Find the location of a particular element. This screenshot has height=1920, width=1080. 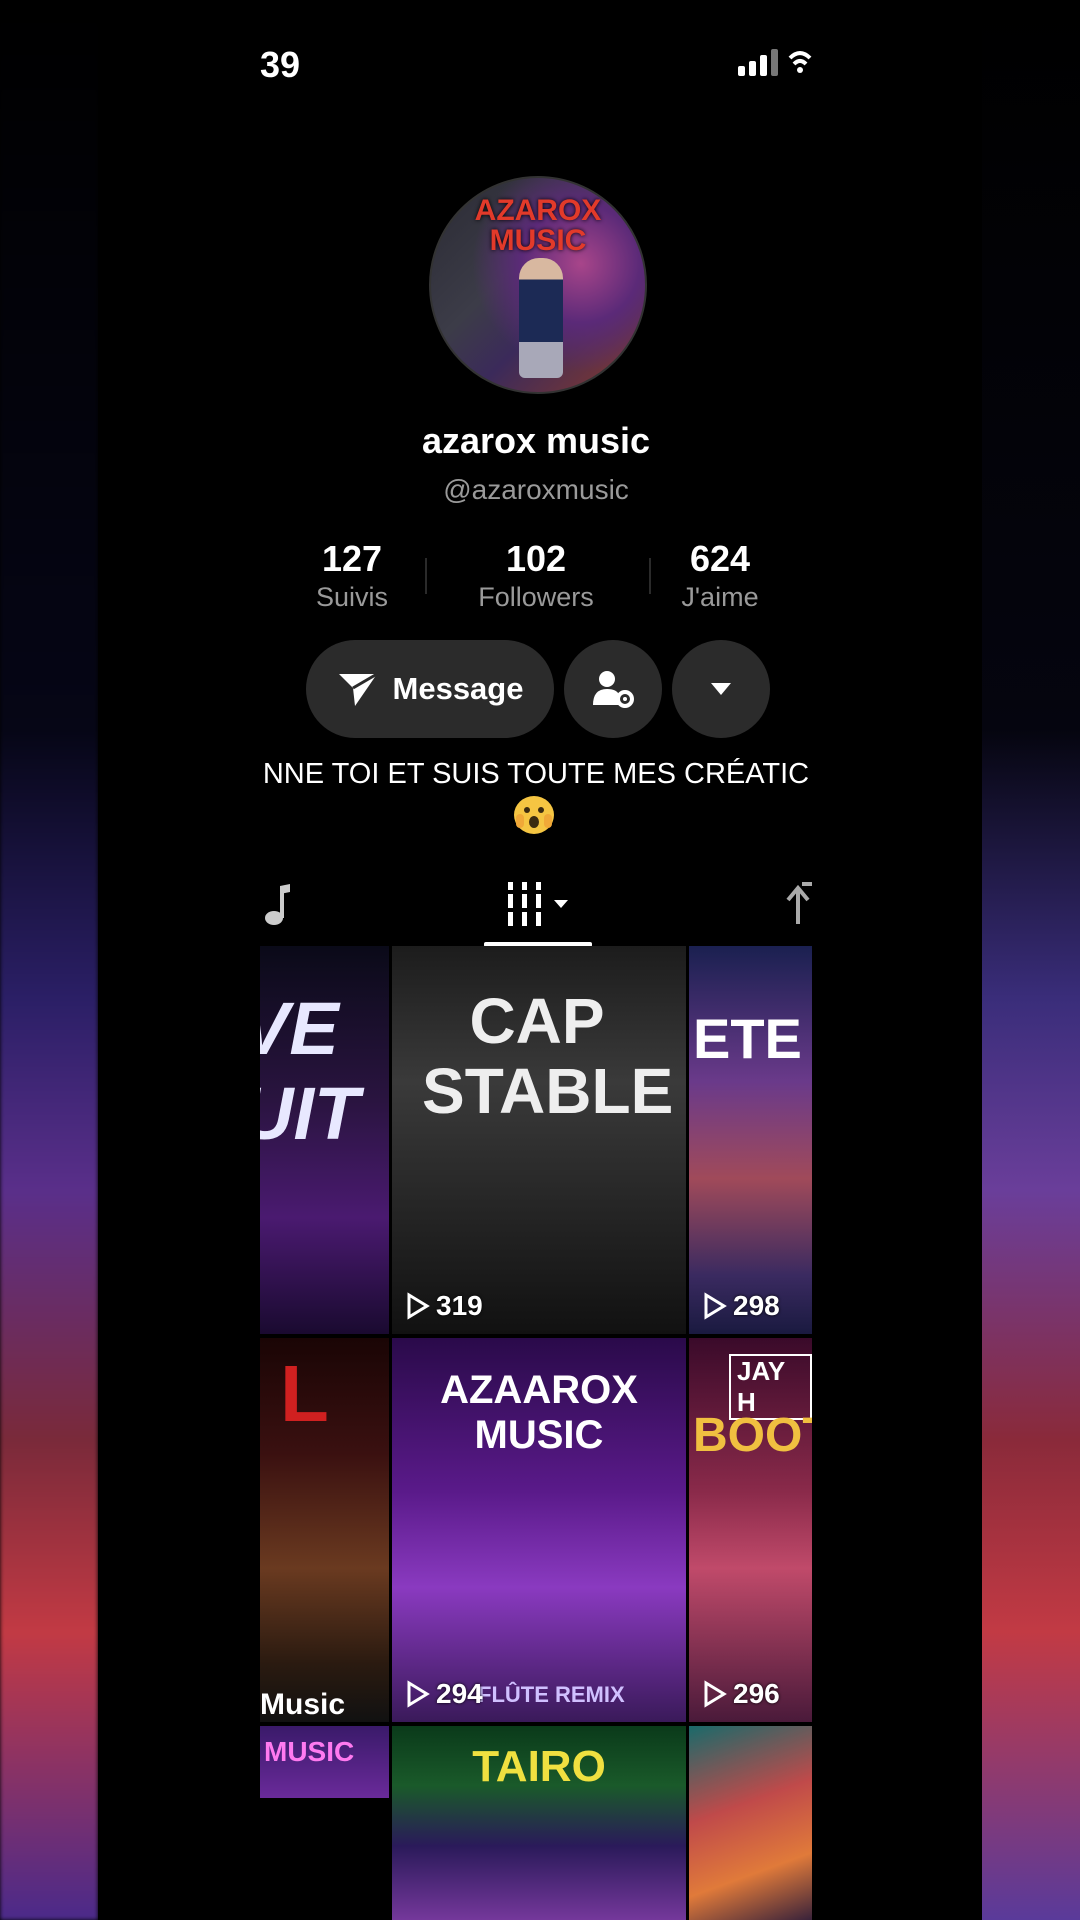

view-count-text: 298 is located at coordinates (756, 1305).